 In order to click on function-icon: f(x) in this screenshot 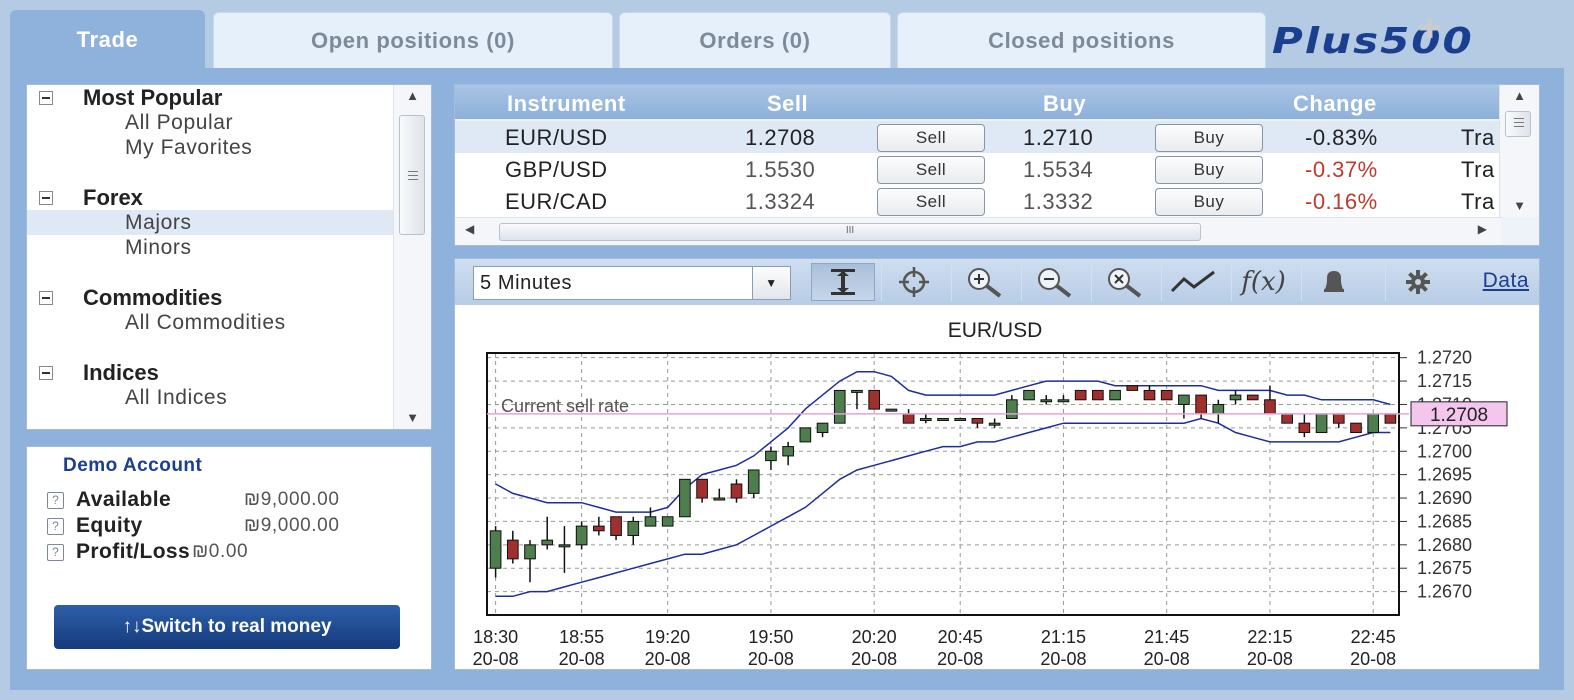, I will do `click(1263, 282)`.